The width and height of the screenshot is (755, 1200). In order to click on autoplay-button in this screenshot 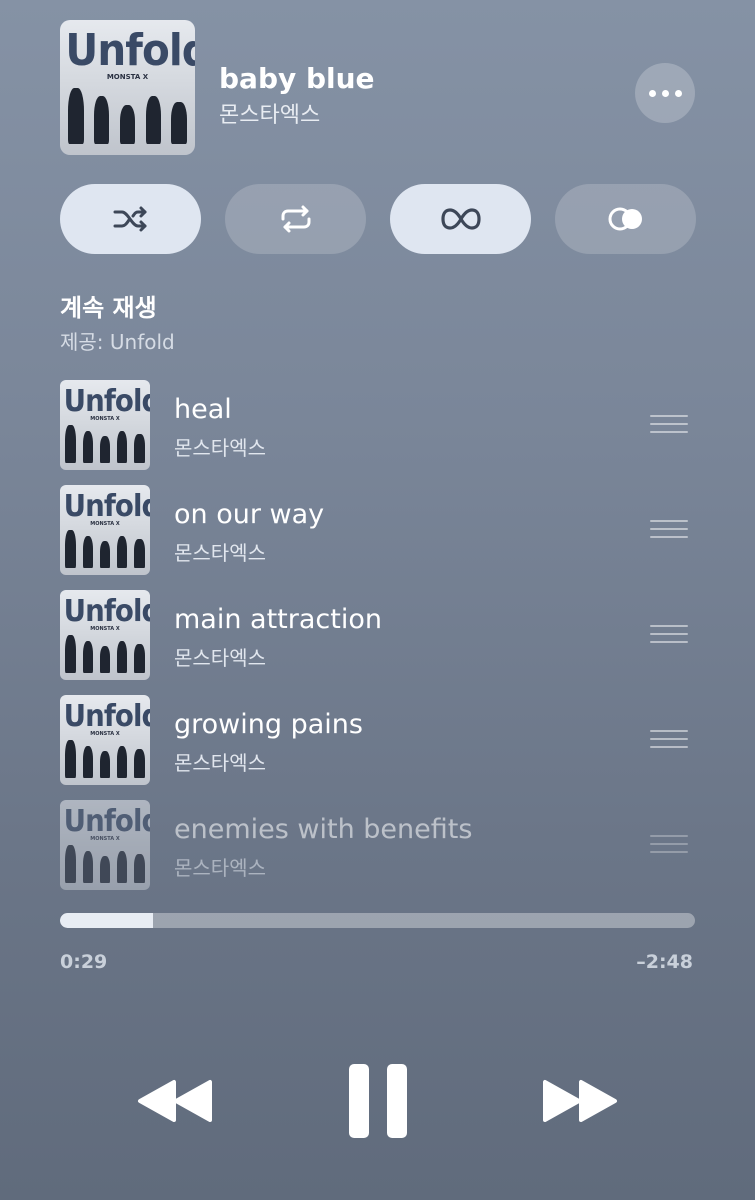, I will do `click(460, 219)`.